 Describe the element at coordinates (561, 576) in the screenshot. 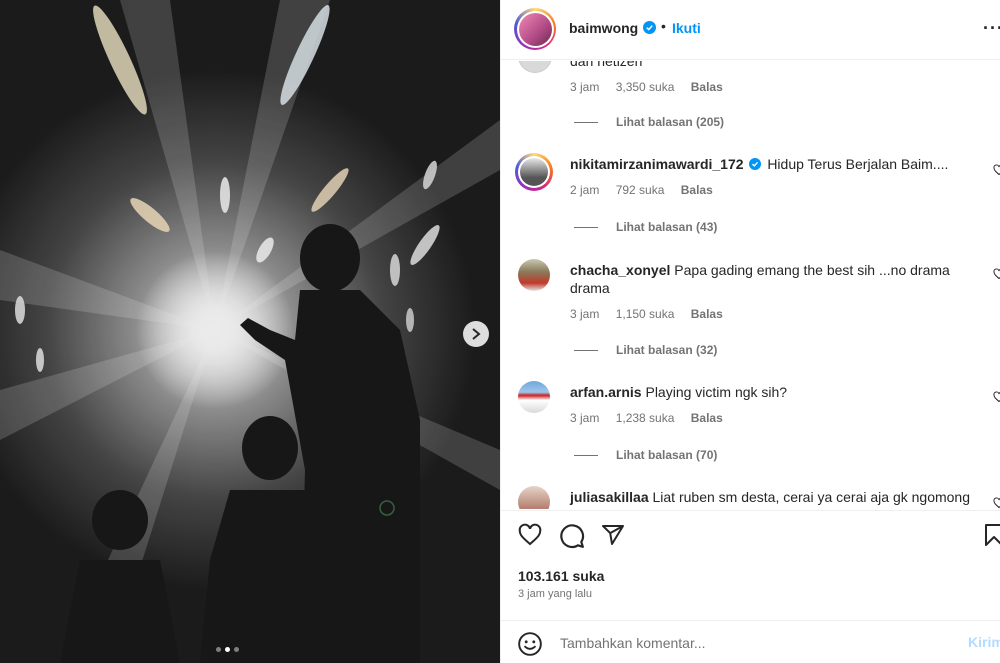

I see `like-count: 103.161 suka` at that location.